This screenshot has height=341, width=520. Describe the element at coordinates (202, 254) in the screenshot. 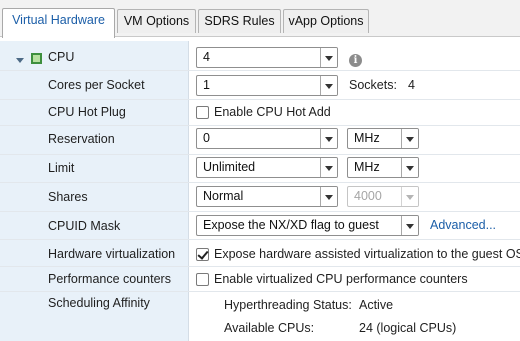

I see `hardware-virtualization-checkbox` at that location.